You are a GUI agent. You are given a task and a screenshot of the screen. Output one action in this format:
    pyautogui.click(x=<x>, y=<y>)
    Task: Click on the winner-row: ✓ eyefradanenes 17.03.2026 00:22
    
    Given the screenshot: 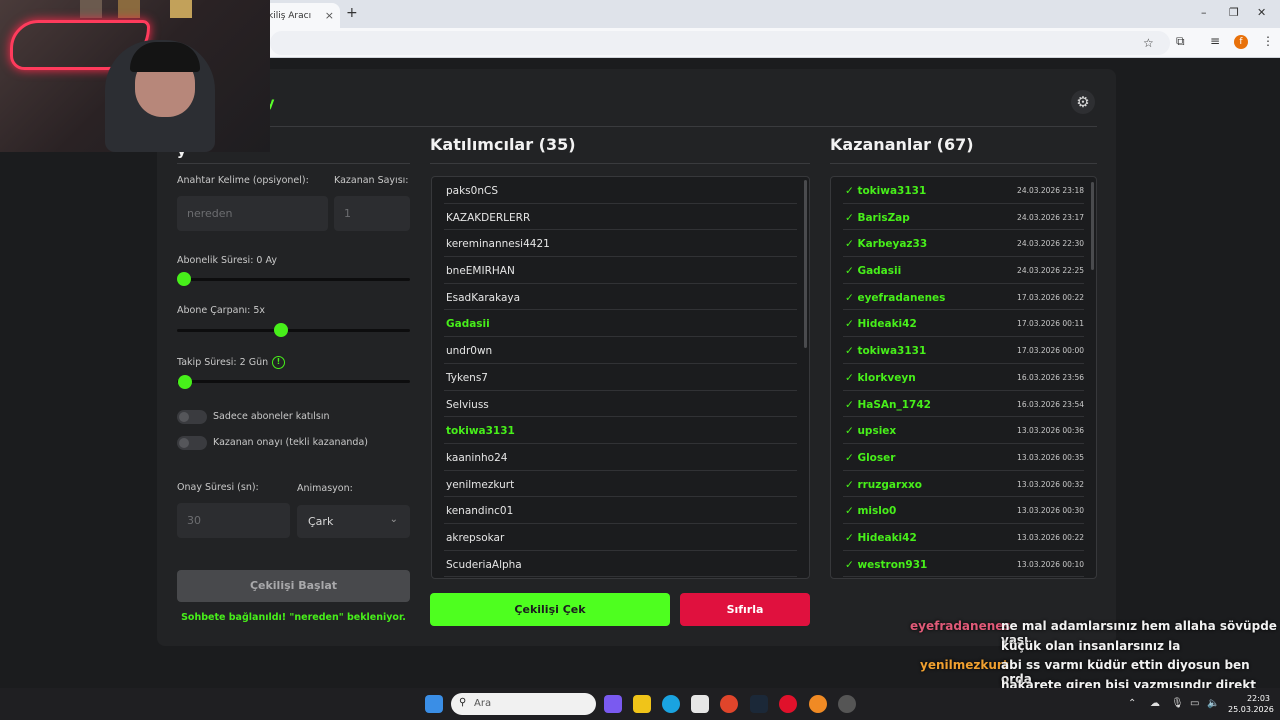 What is the action you would take?
    pyautogui.click(x=963, y=297)
    